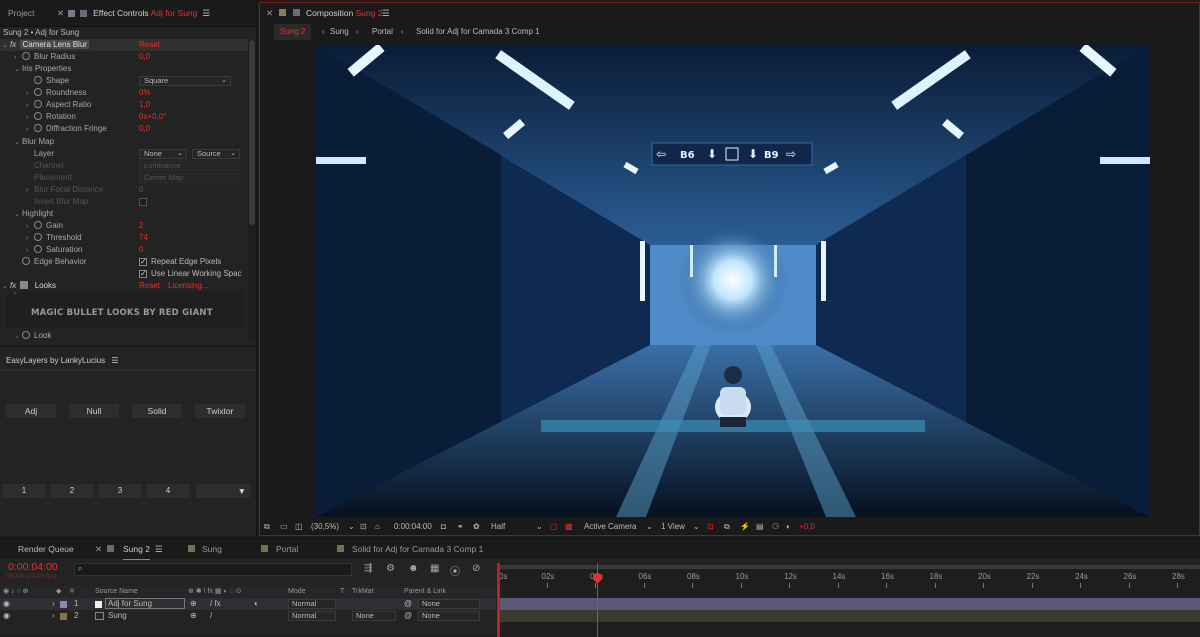  Describe the element at coordinates (727, 527) in the screenshot. I see `3d-view-icon: ⧉` at that location.